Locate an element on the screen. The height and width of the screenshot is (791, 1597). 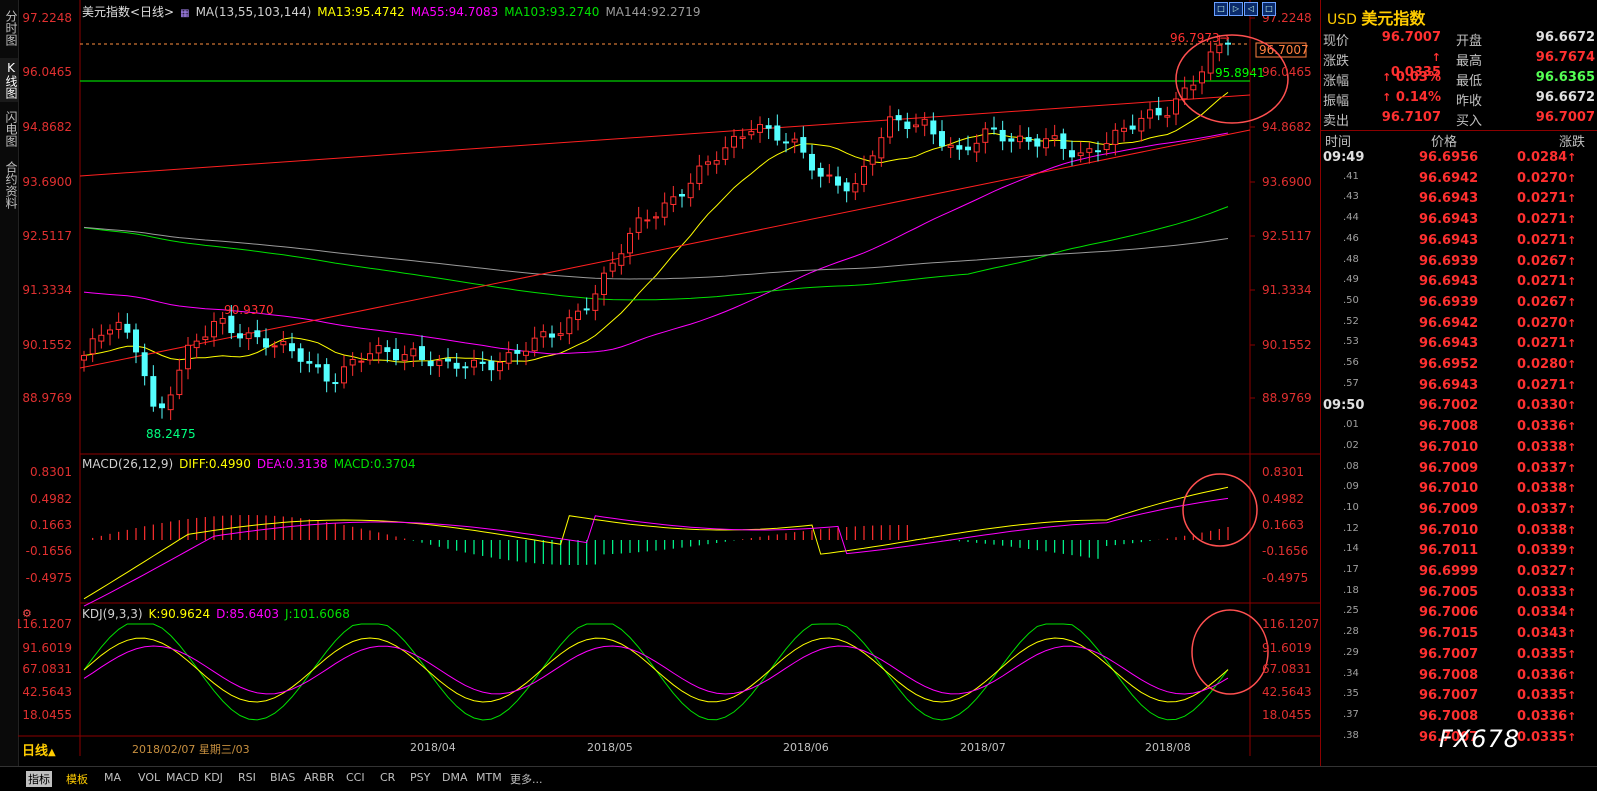
tab-contract-info: 合约资料 is located at coordinates (9, 185).